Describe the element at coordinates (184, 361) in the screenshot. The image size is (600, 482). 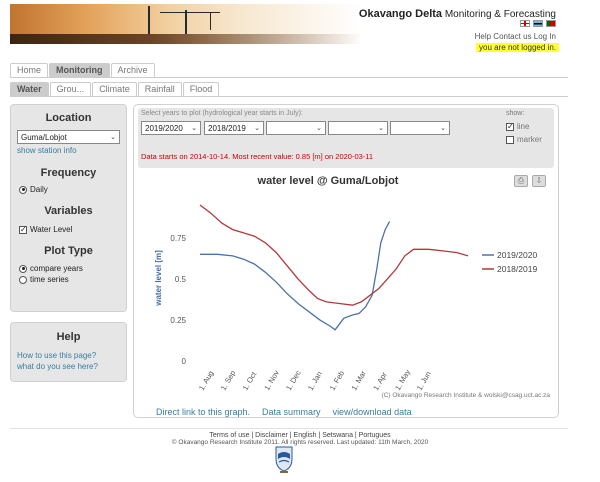
I see `y-tick-label: 0` at that location.